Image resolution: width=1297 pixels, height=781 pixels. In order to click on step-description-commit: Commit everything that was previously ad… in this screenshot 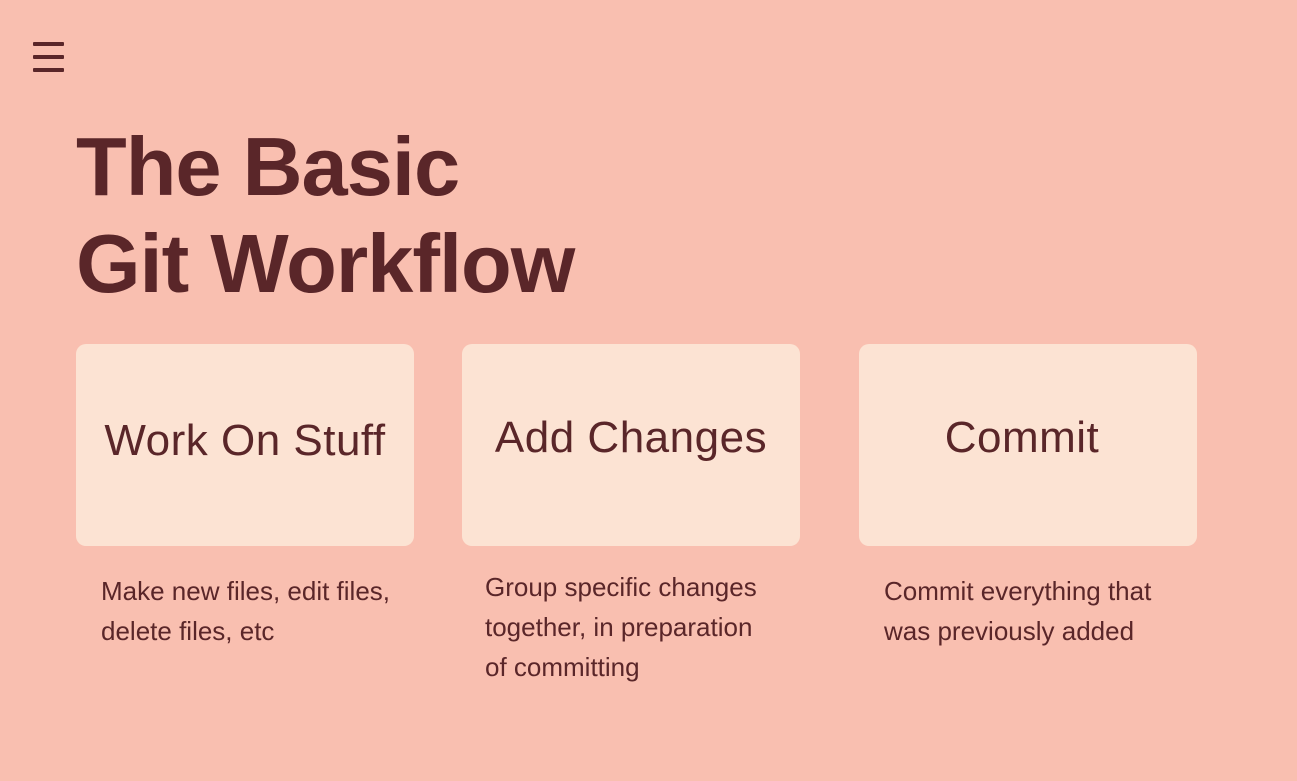, I will do `click(1018, 611)`.